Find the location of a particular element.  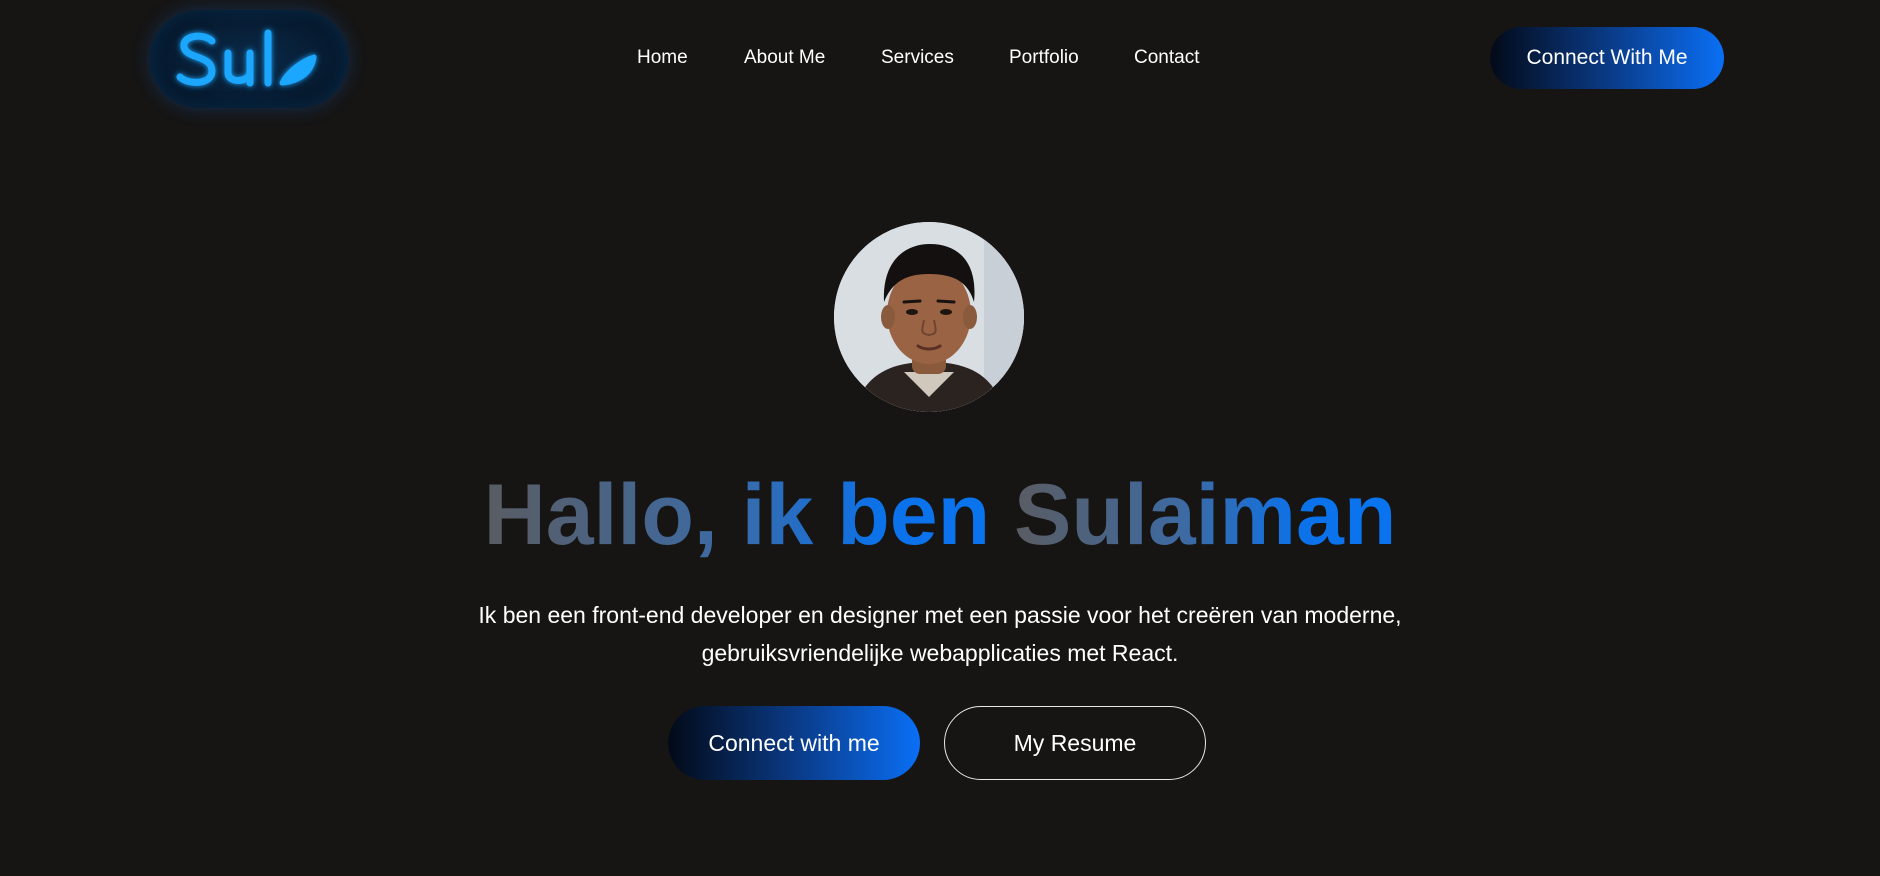

my-resume-button: My Resume is located at coordinates (1075, 743).